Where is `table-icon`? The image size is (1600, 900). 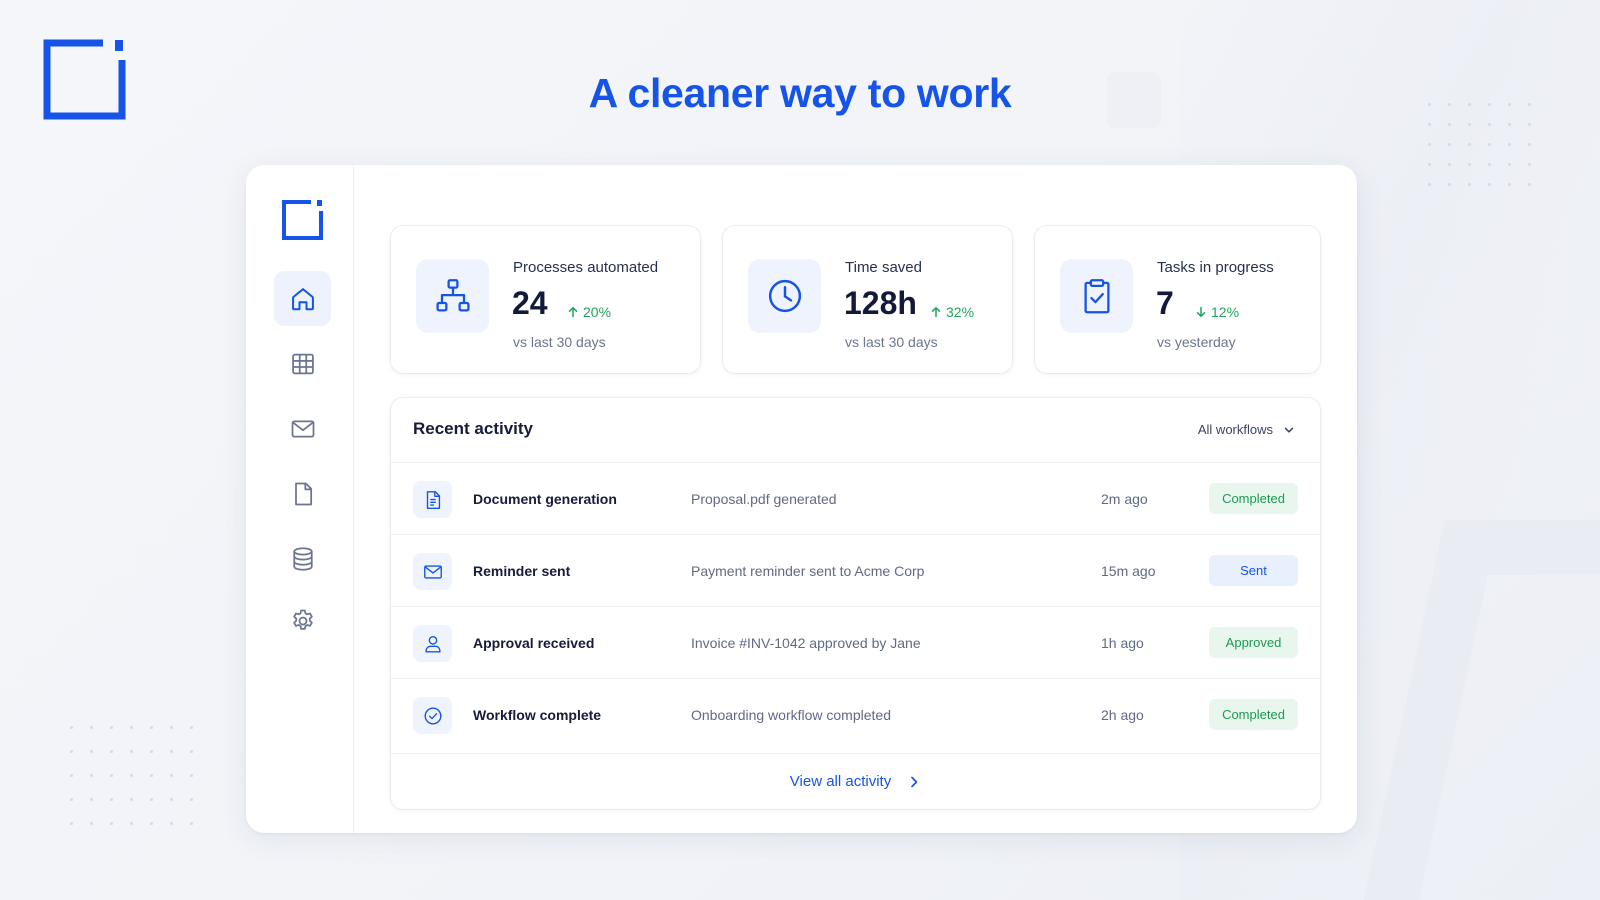
table-icon is located at coordinates (302, 363).